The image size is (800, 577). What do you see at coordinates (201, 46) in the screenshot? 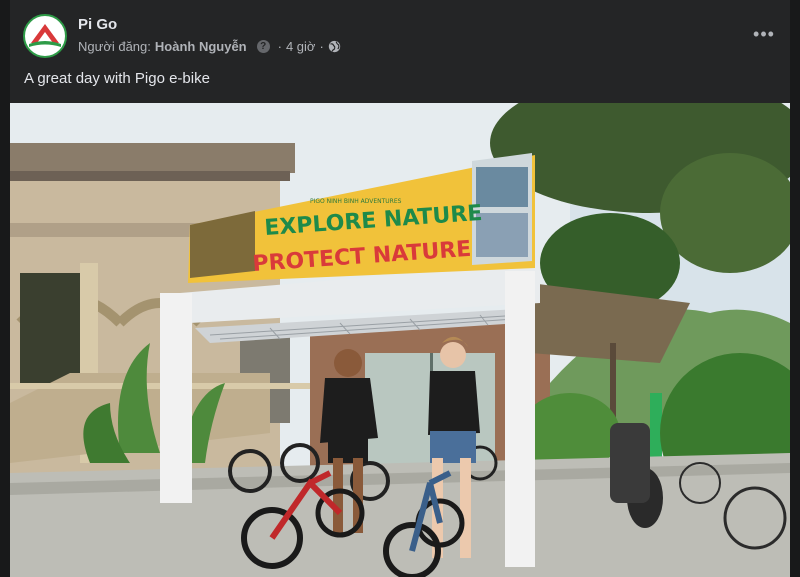
I see `author-name-link: Hoành Nguyễn` at bounding box center [201, 46].